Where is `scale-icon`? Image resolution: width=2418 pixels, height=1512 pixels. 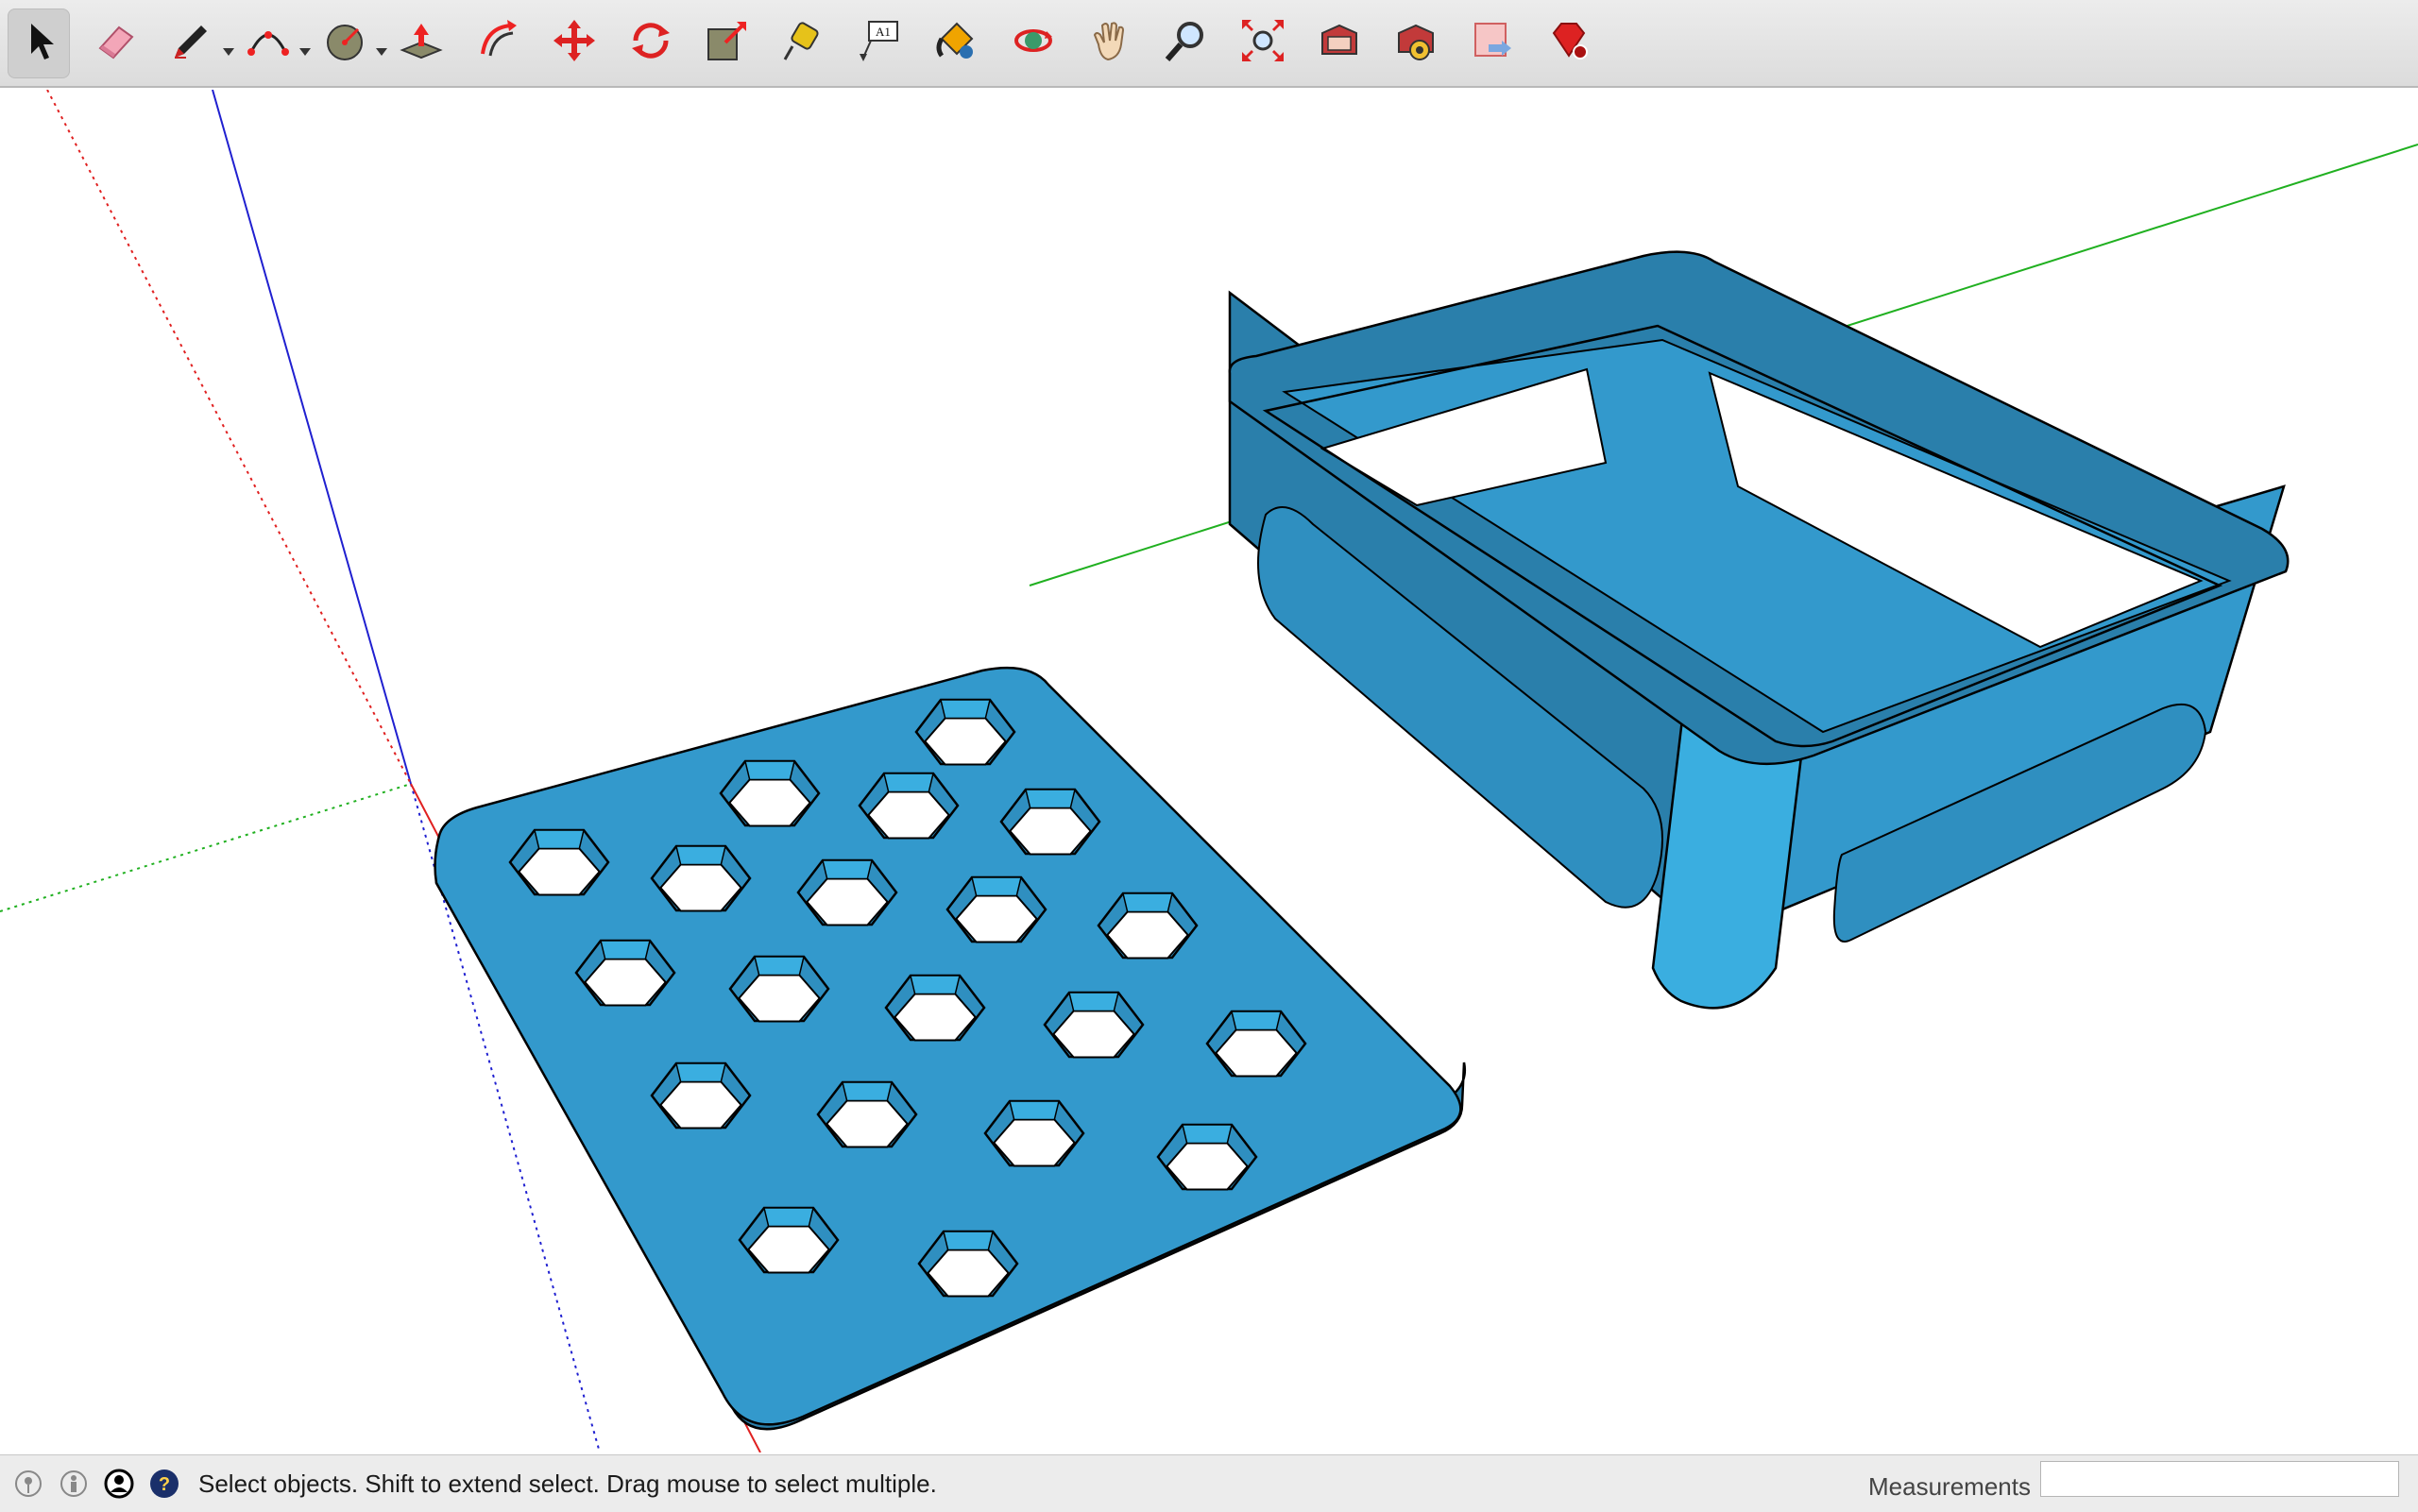 scale-icon is located at coordinates (727, 43).